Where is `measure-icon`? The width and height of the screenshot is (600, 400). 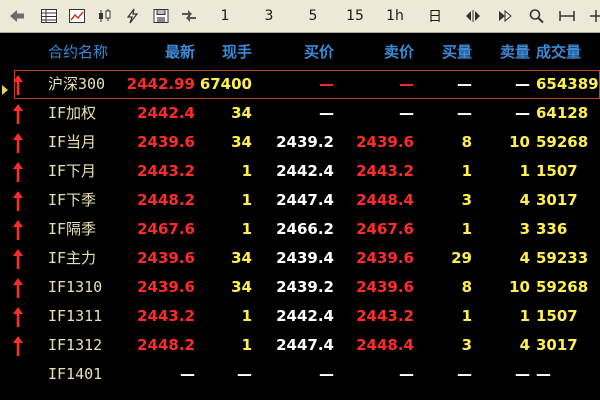
measure-icon is located at coordinates (567, 16).